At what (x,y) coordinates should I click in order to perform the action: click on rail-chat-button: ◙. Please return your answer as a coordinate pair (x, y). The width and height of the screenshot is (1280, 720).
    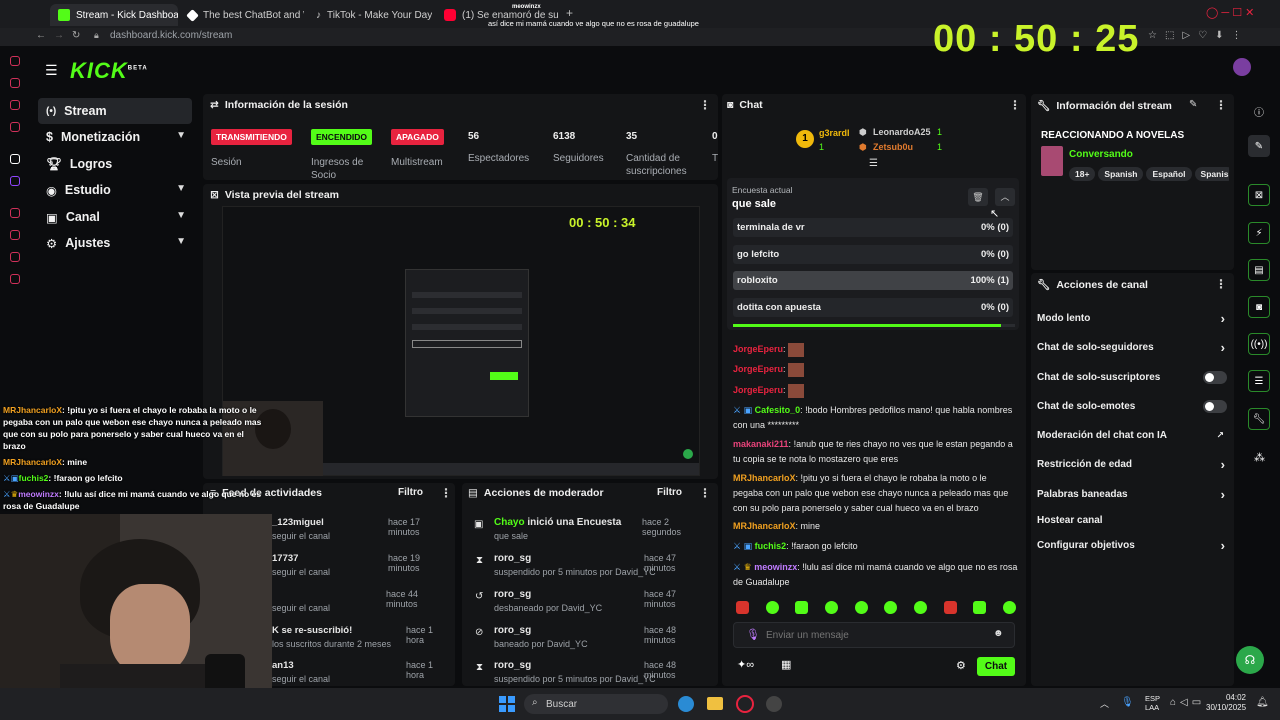
    Looking at the image, I should click on (1259, 307).